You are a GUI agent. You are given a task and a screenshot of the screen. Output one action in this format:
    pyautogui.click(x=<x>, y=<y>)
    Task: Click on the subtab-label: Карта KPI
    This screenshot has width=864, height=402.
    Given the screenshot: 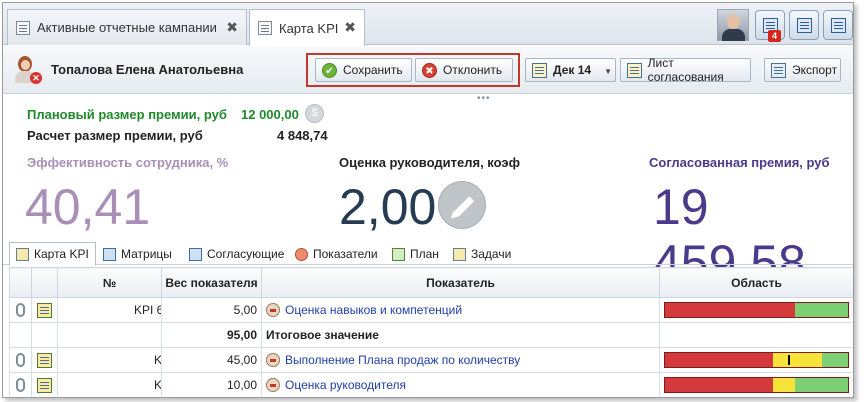 What is the action you would take?
    pyautogui.click(x=61, y=254)
    